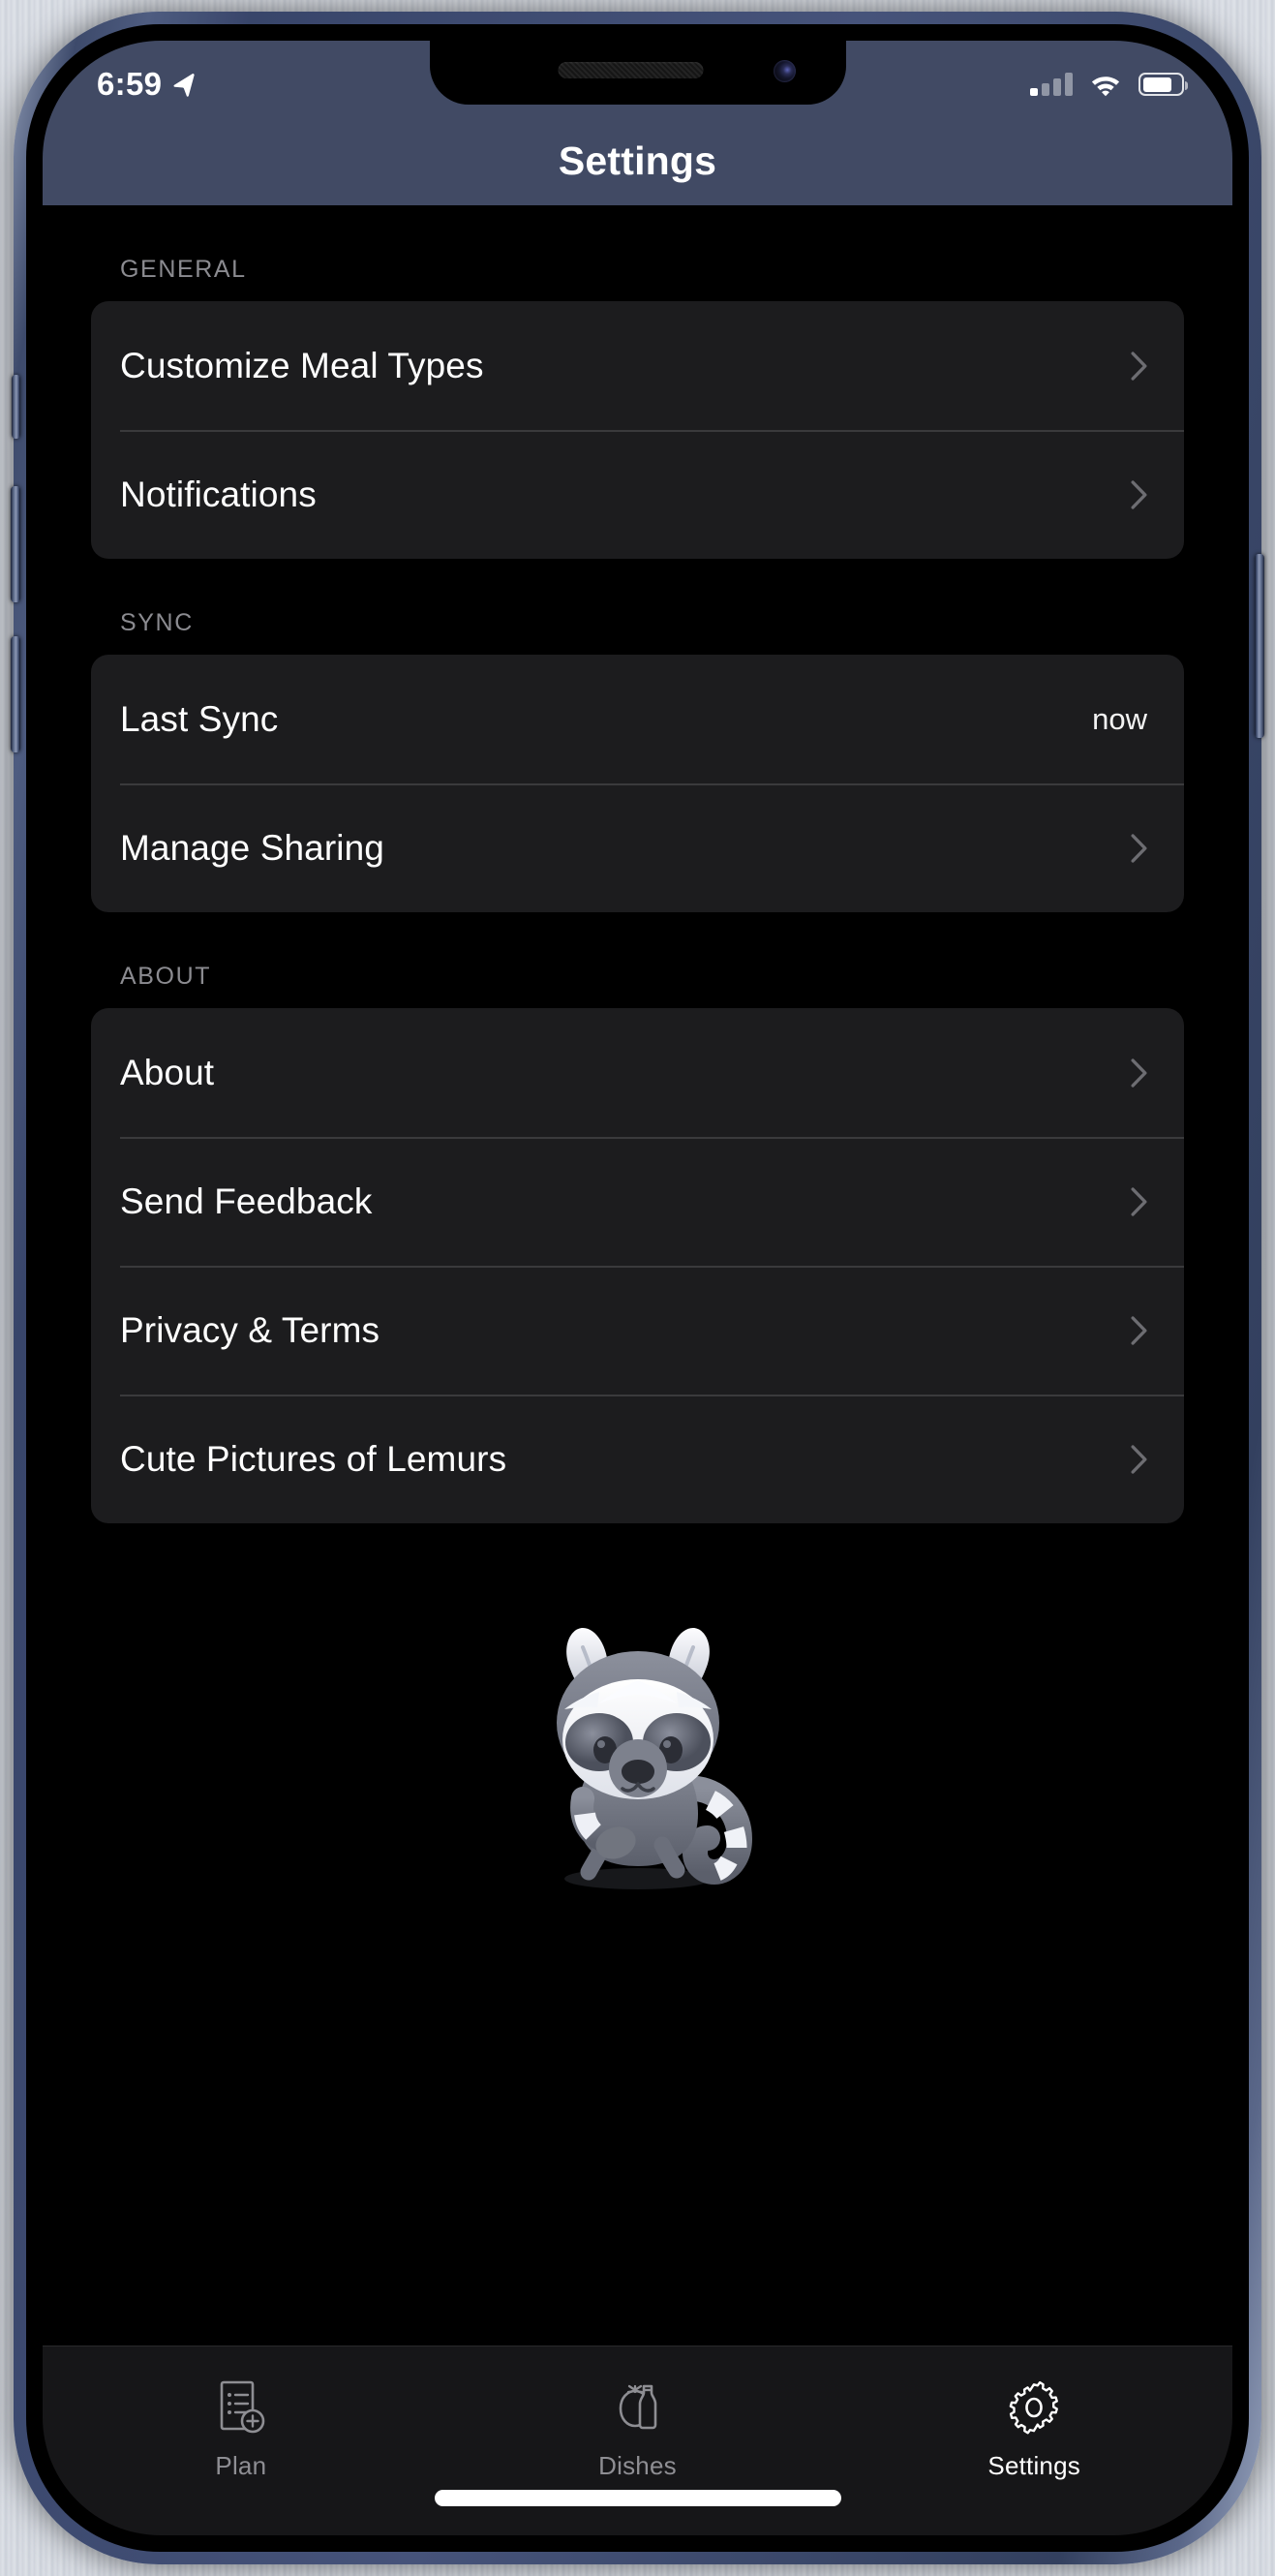  What do you see at coordinates (1163, 84) in the screenshot?
I see `battery-icon` at bounding box center [1163, 84].